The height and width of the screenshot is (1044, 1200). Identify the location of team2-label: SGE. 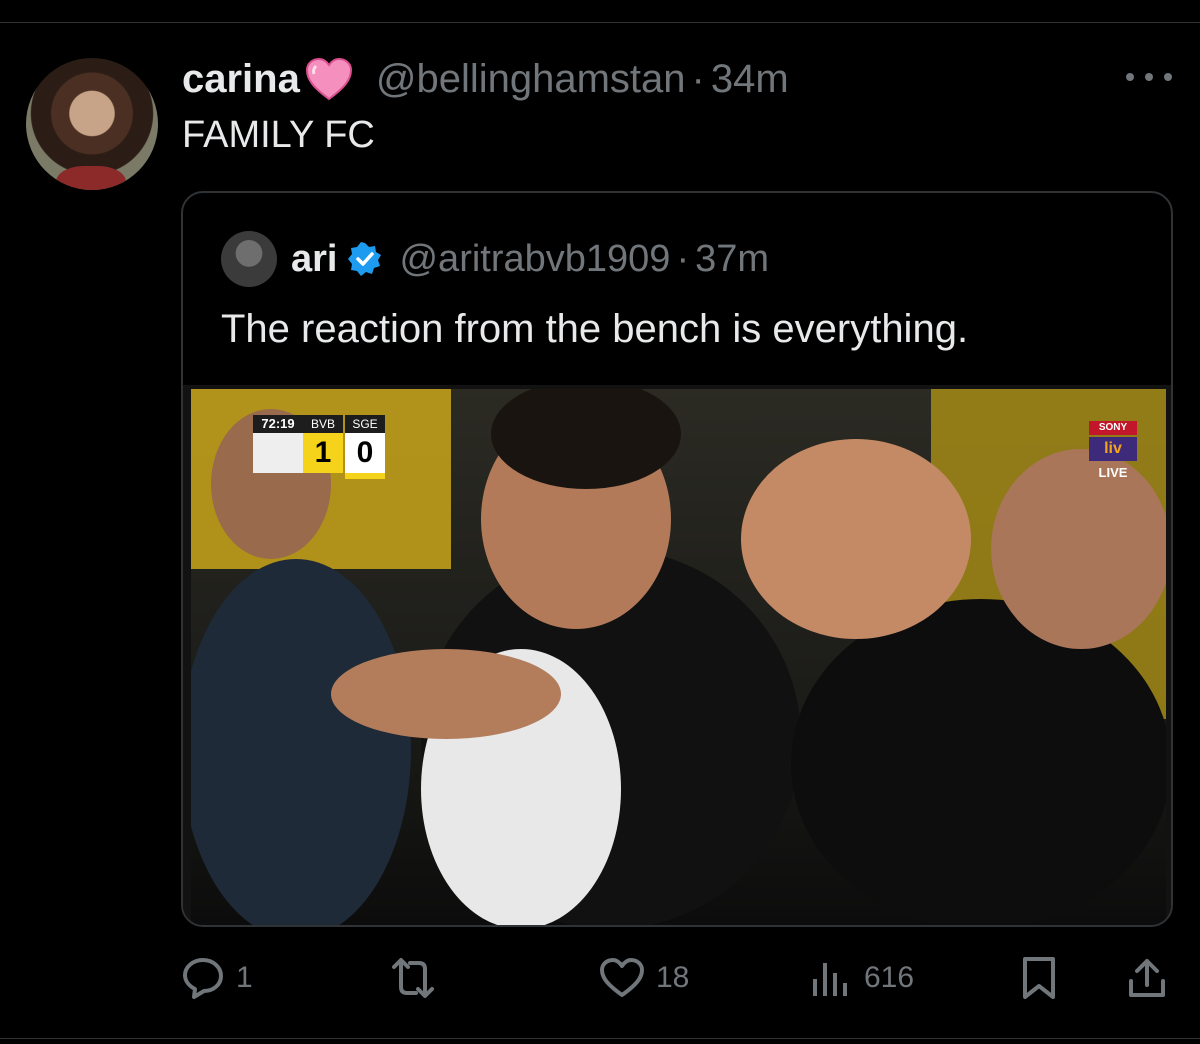
(365, 424).